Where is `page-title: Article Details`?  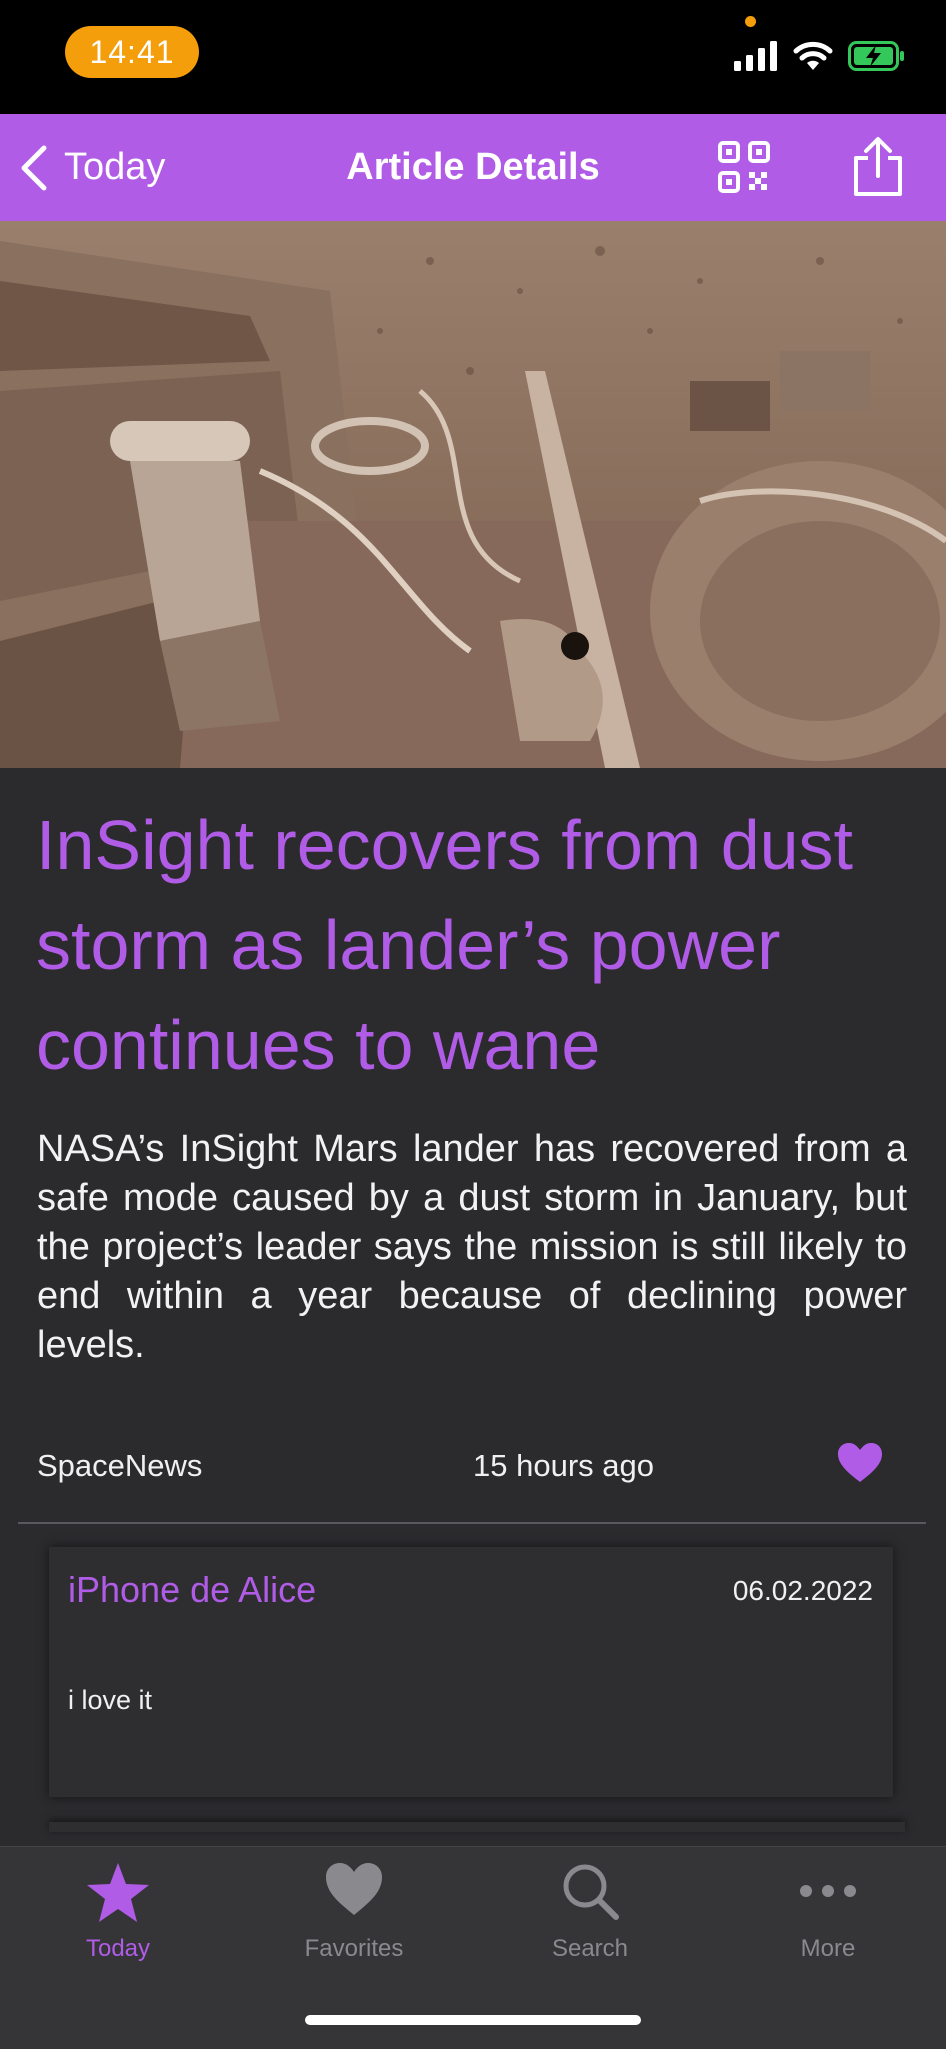
page-title: Article Details is located at coordinates (473, 167).